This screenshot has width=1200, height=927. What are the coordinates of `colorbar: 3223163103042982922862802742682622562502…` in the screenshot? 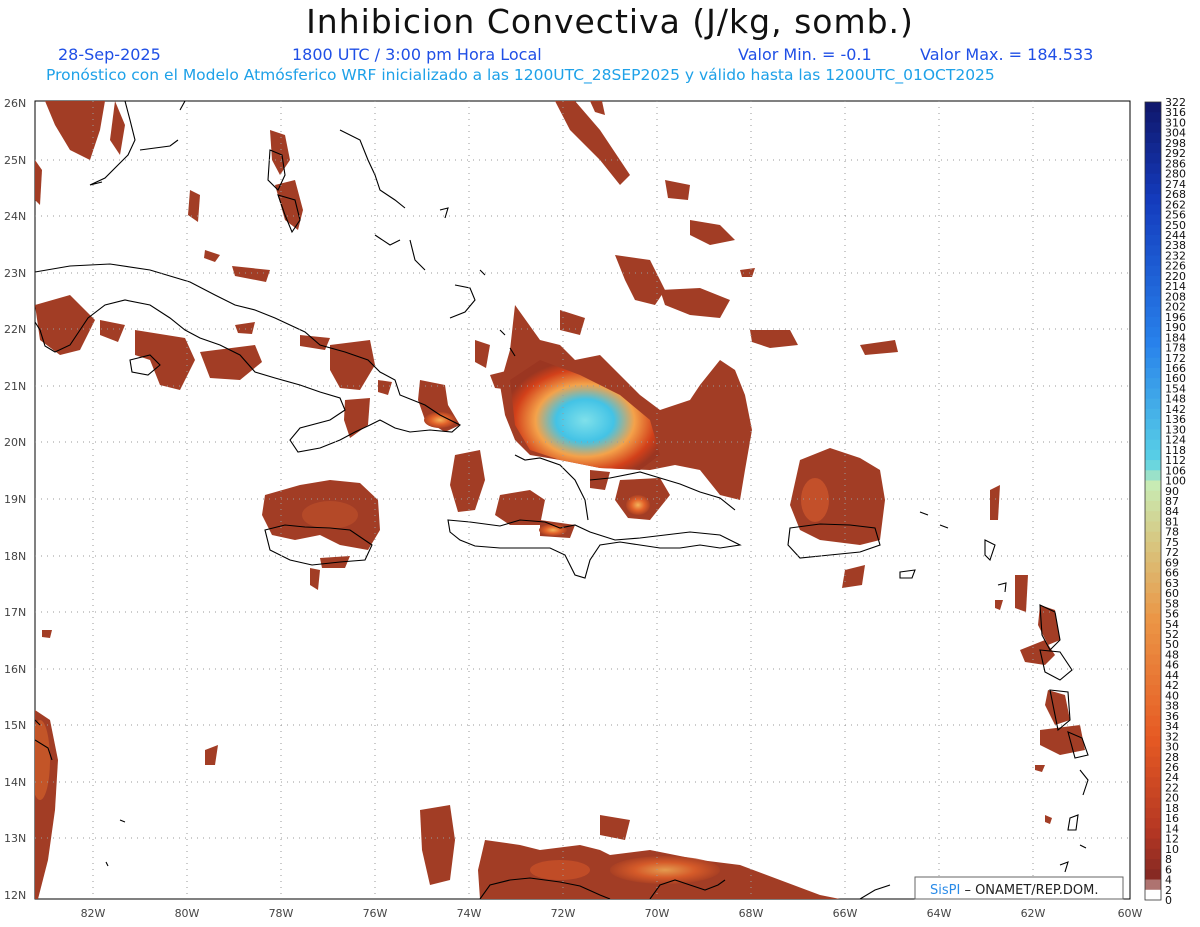 It's located at (1165, 501).